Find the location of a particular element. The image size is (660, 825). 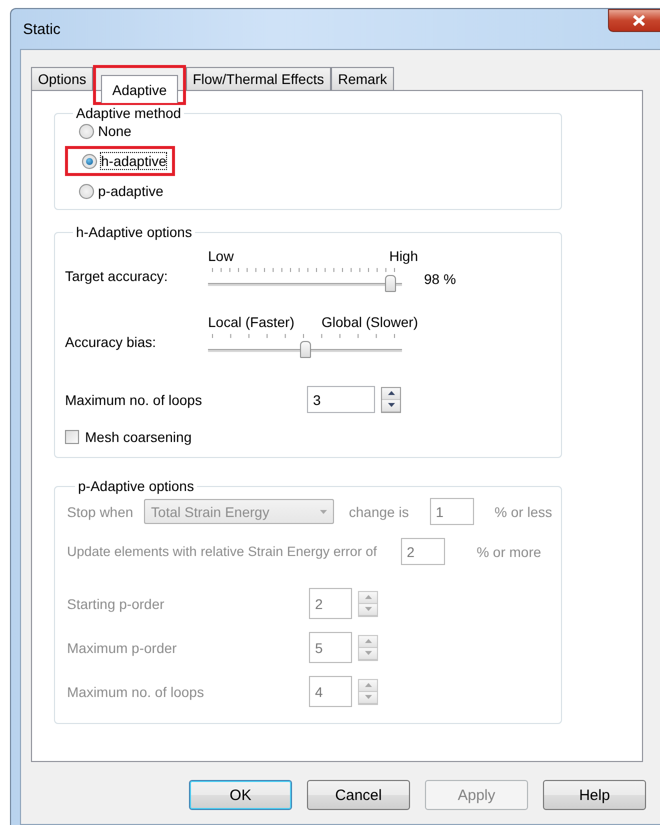

unit-label: % or more is located at coordinates (509, 552).